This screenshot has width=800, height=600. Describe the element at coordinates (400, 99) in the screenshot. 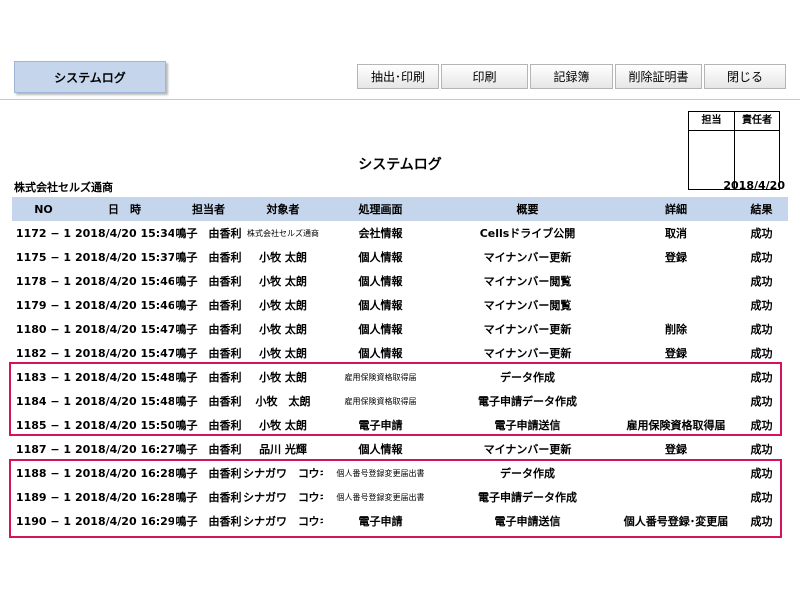

I see `header-divider` at that location.